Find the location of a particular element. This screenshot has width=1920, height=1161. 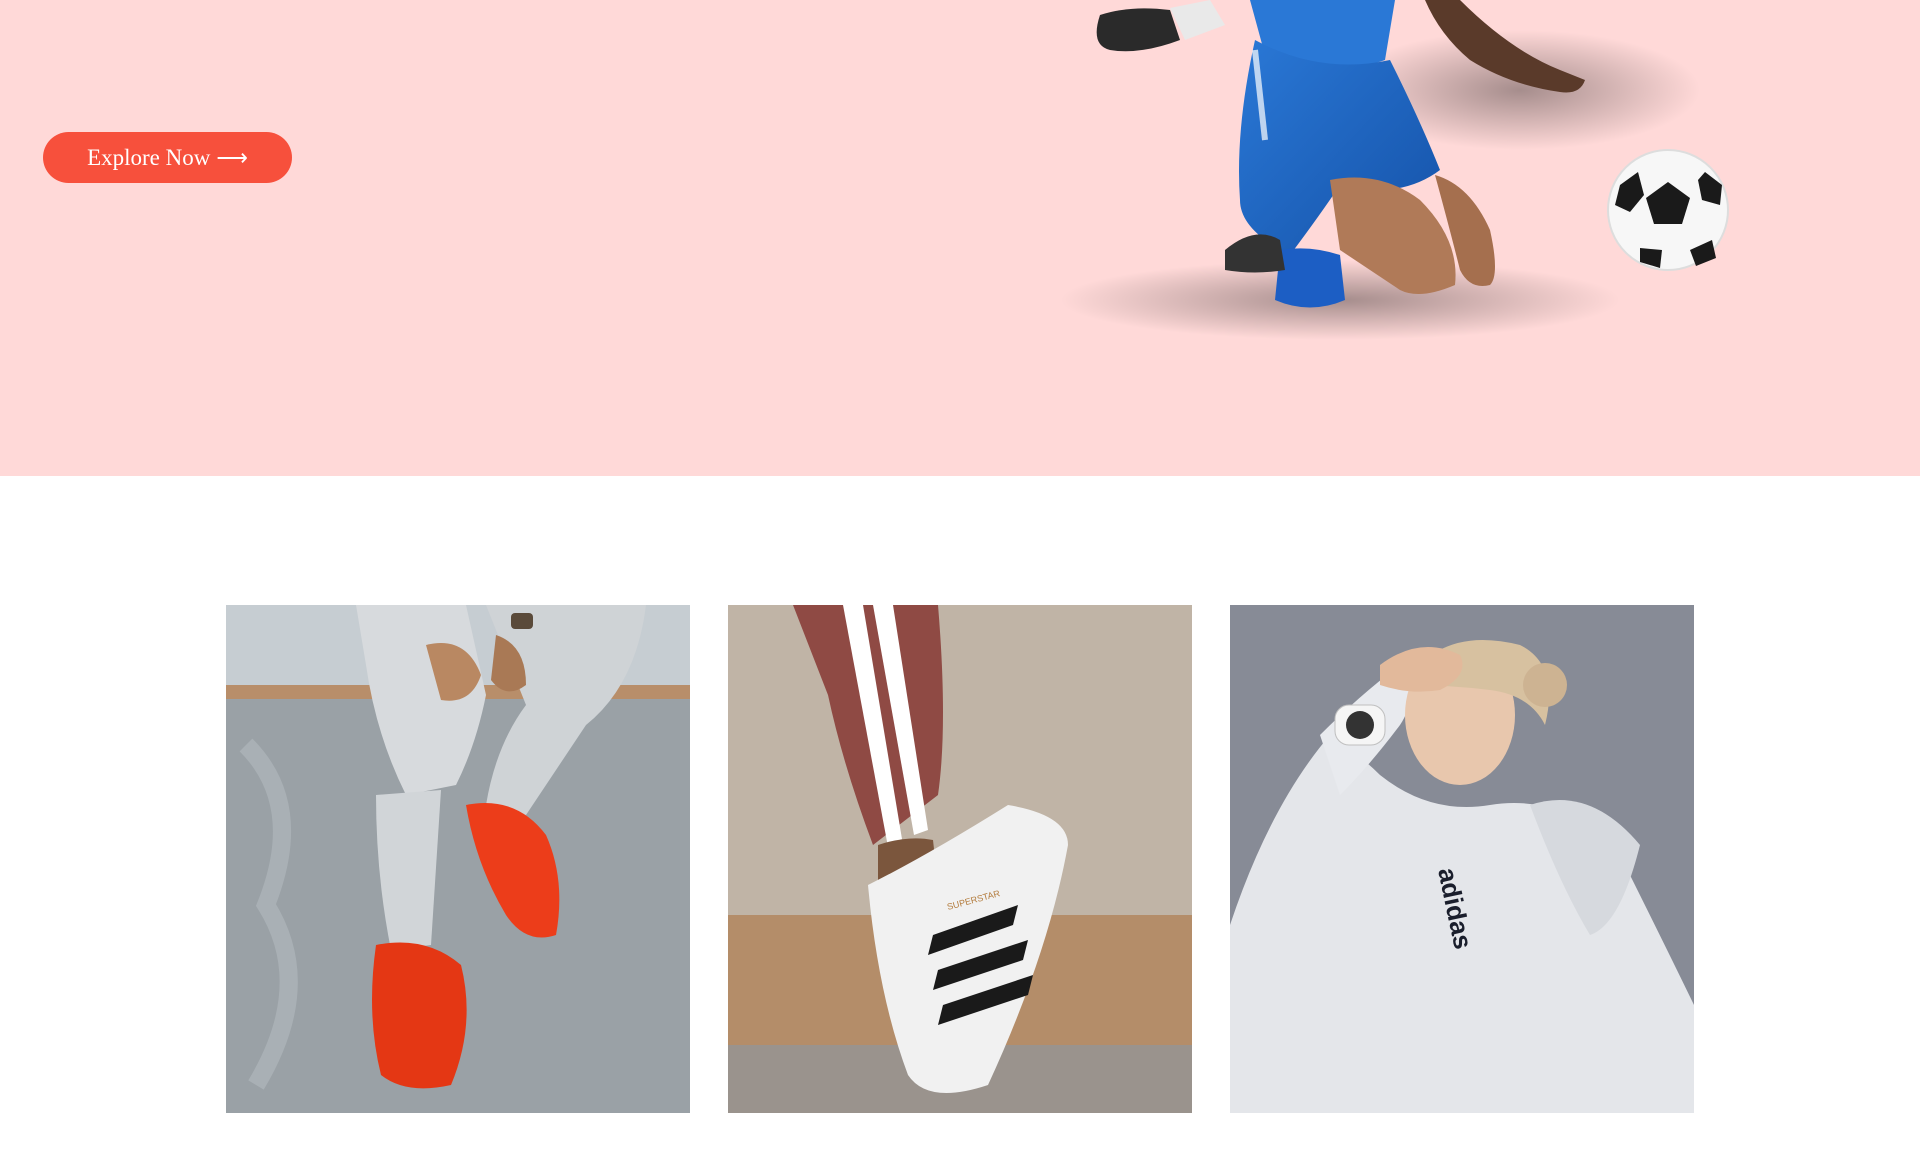

arrow-right-icon: ⟶ is located at coordinates (232, 157).